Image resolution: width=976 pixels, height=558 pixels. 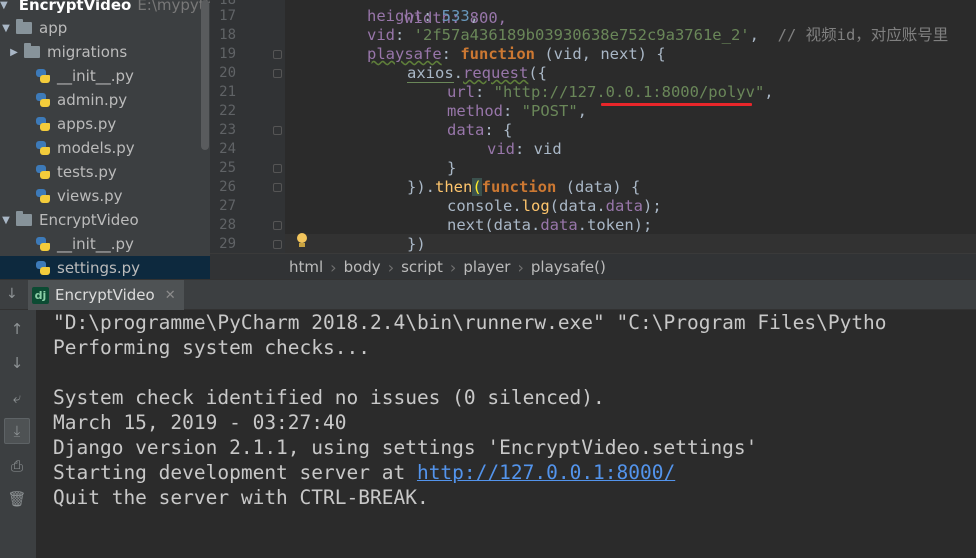 I want to click on tree-item-encryptvideo: ▼ EncryptVideo, so click(x=105, y=220).